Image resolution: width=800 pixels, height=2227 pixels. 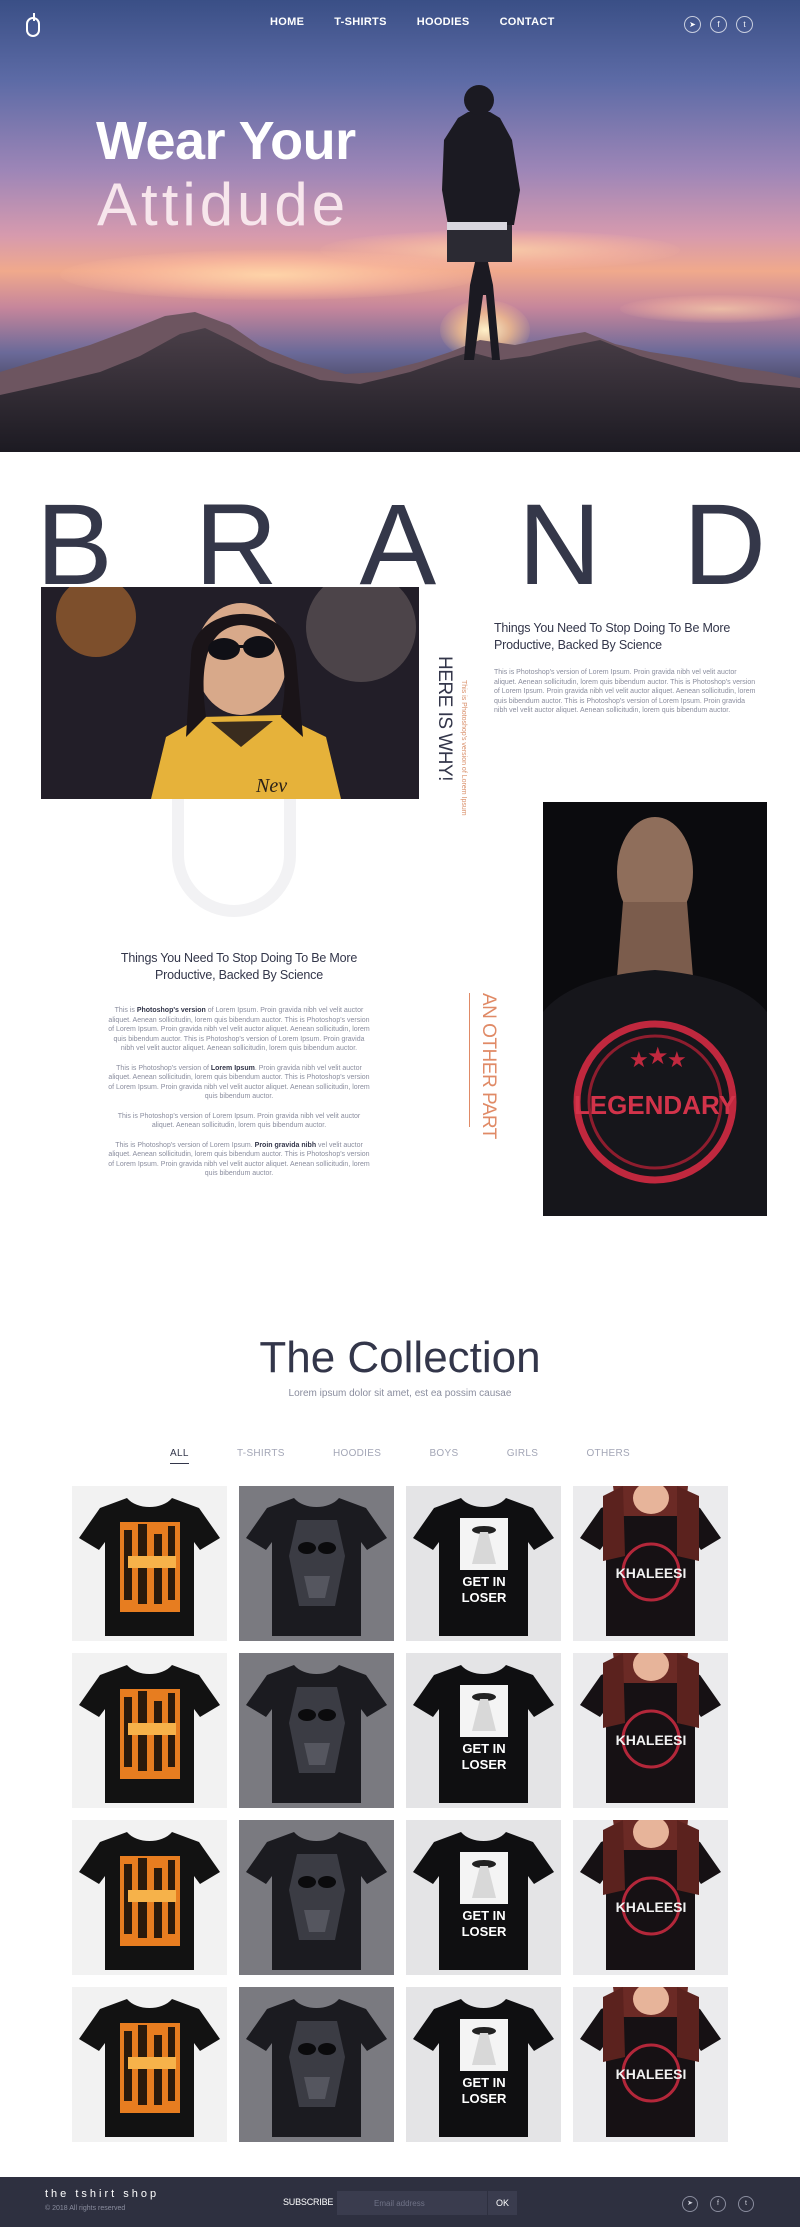 I want to click on subscribe-label: SUBSCRIBE, so click(x=308, y=2202).